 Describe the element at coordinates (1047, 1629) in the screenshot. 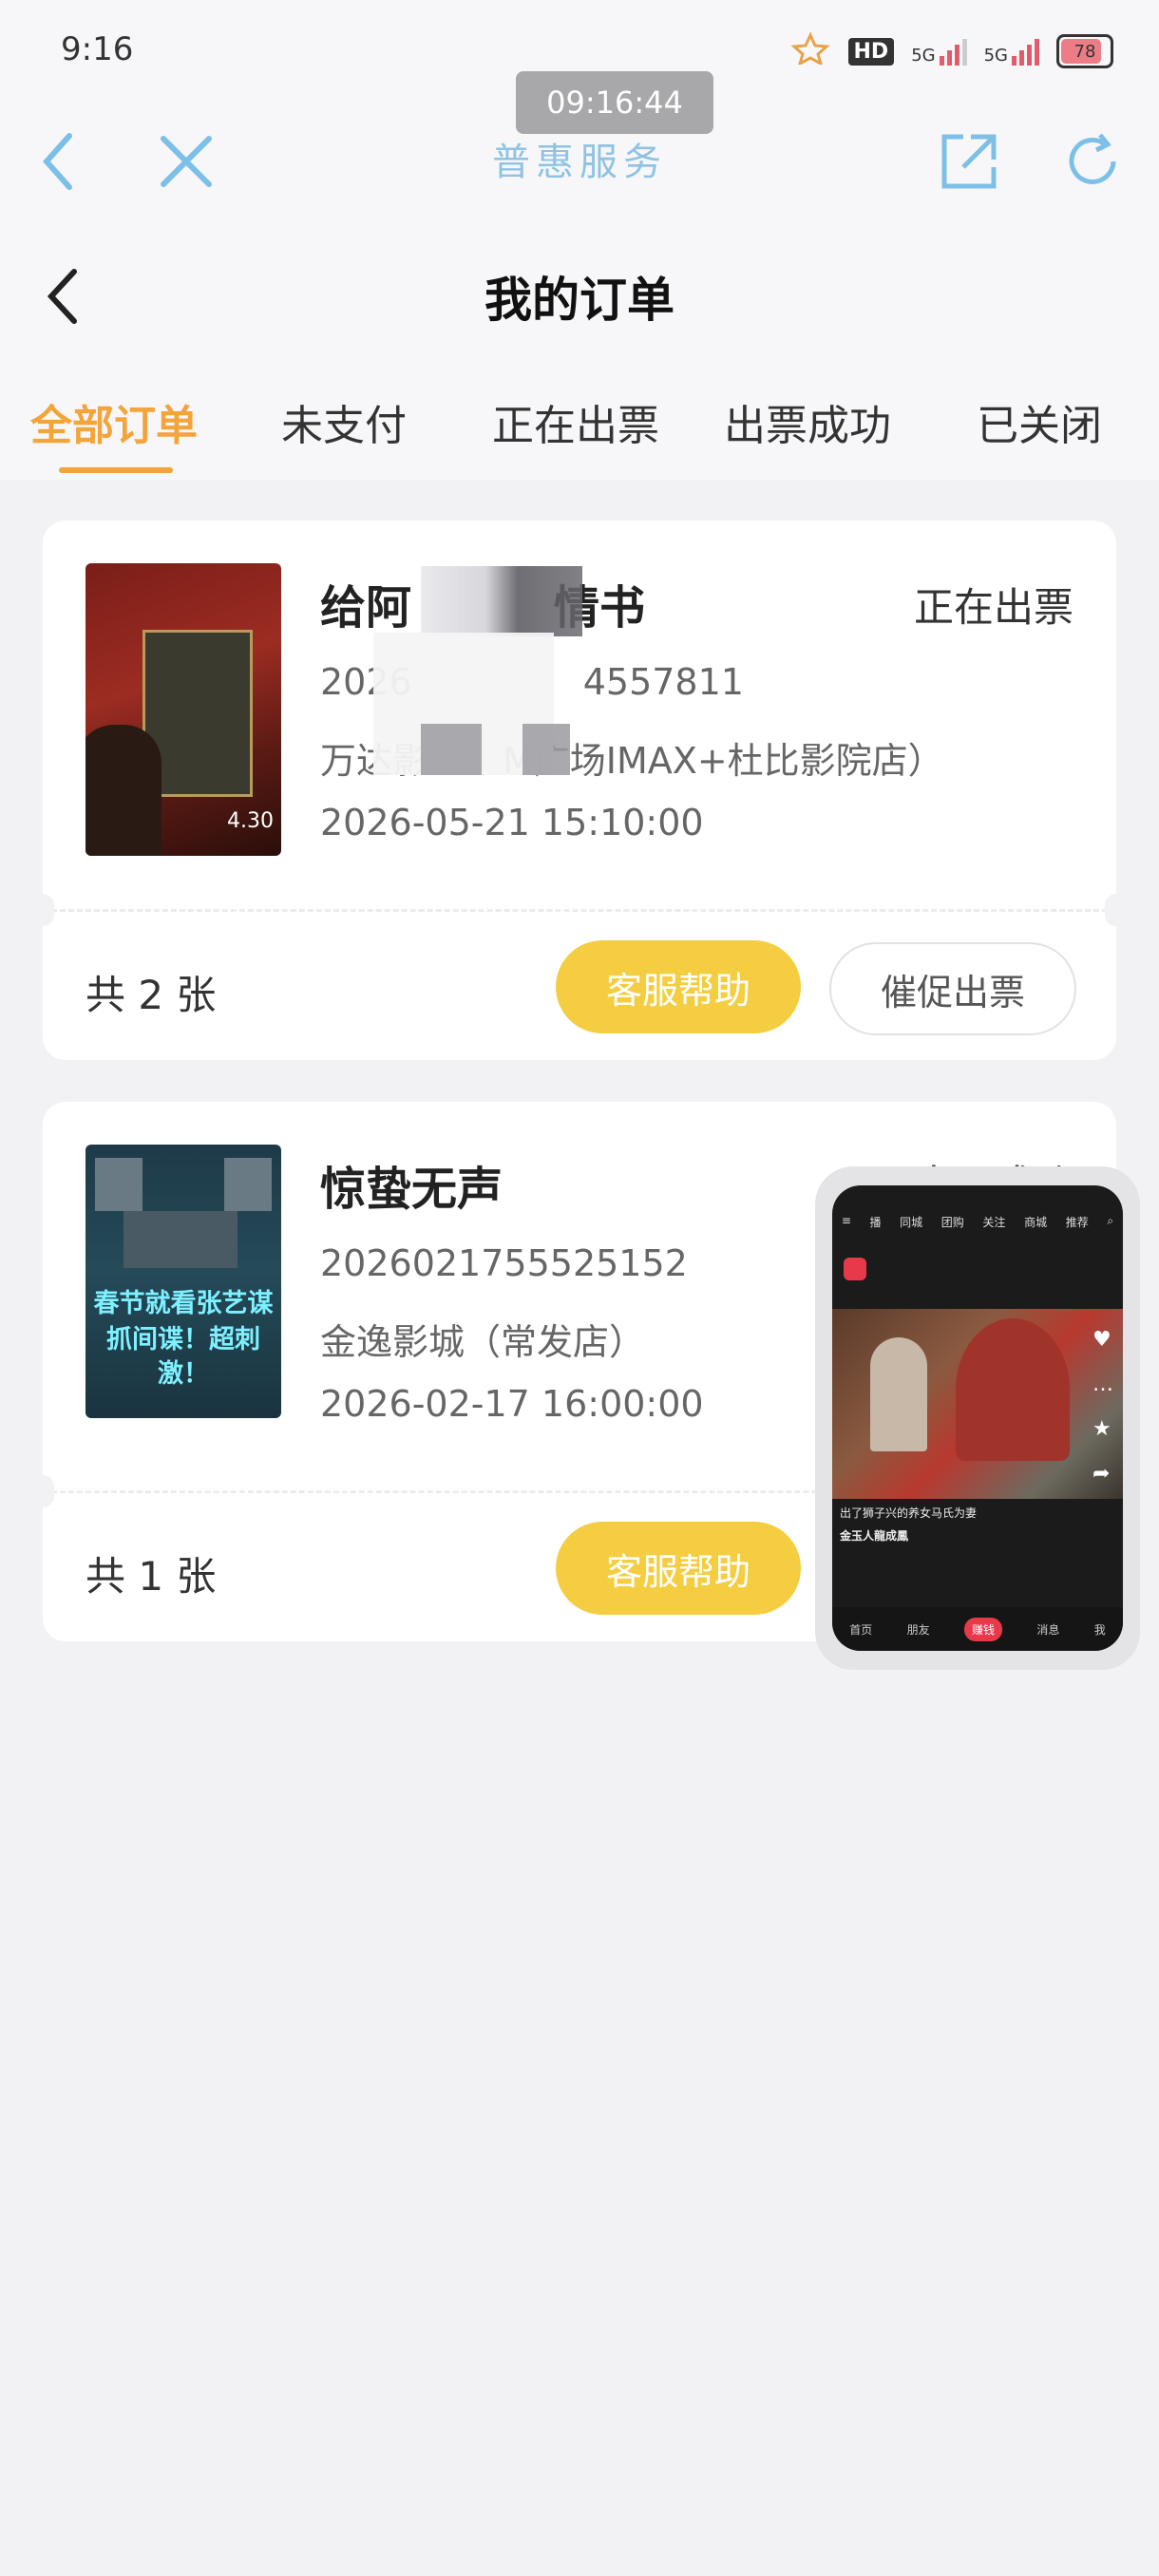

I see `mini-bottom-item: 消息` at that location.